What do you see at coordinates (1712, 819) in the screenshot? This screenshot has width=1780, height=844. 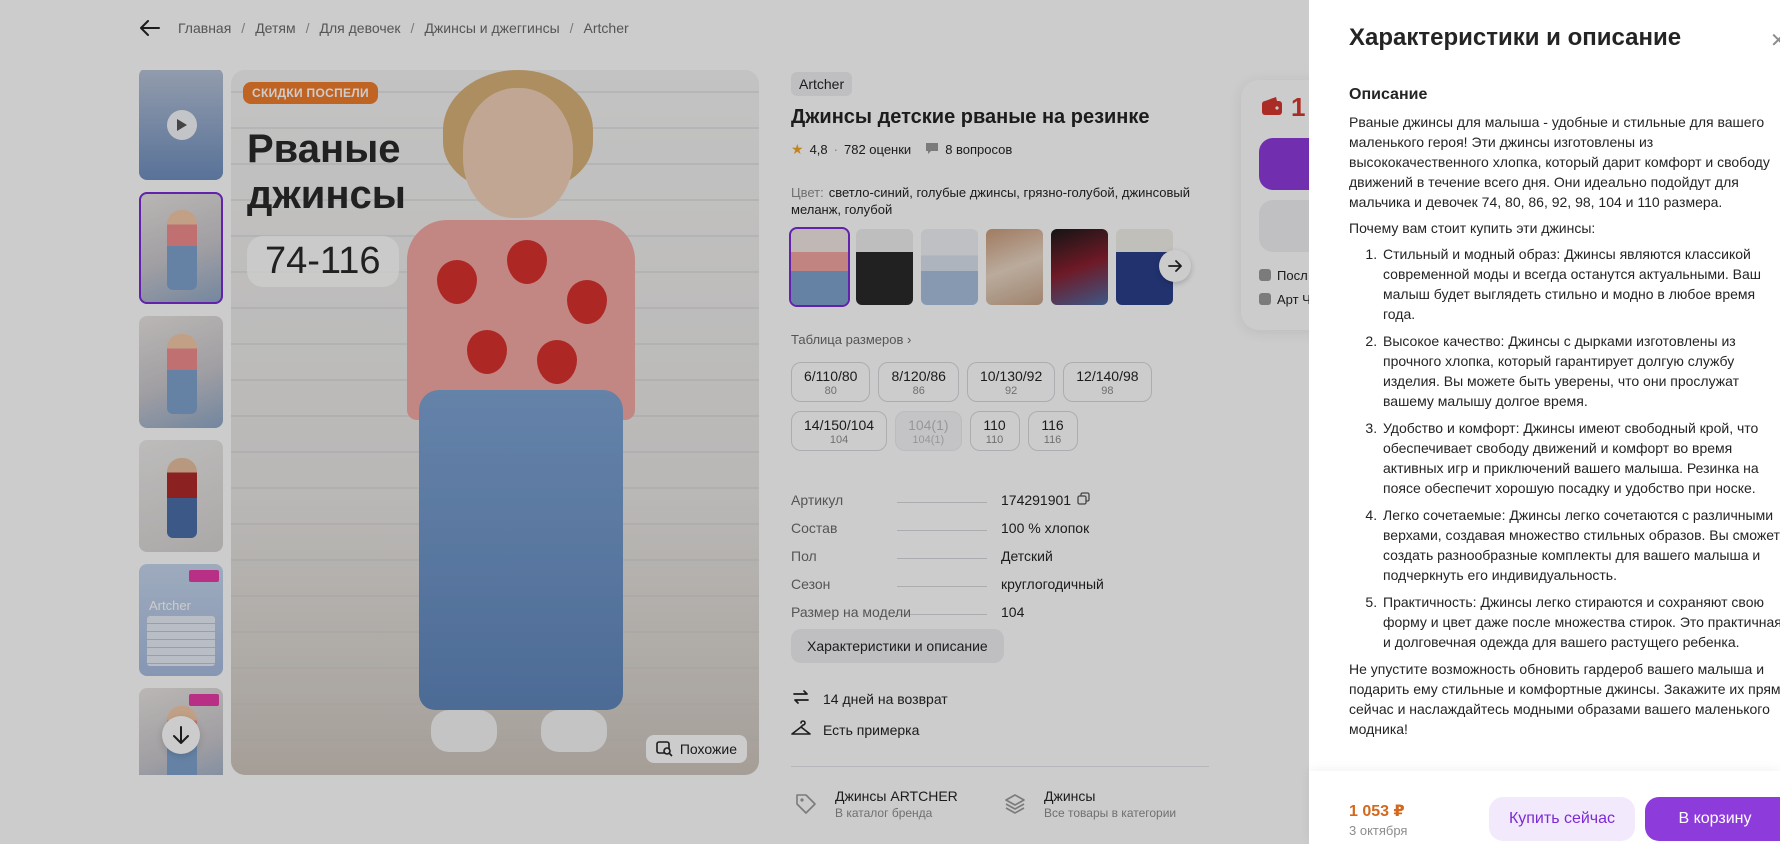 I see `add-to-cart-button: В корзину` at bounding box center [1712, 819].